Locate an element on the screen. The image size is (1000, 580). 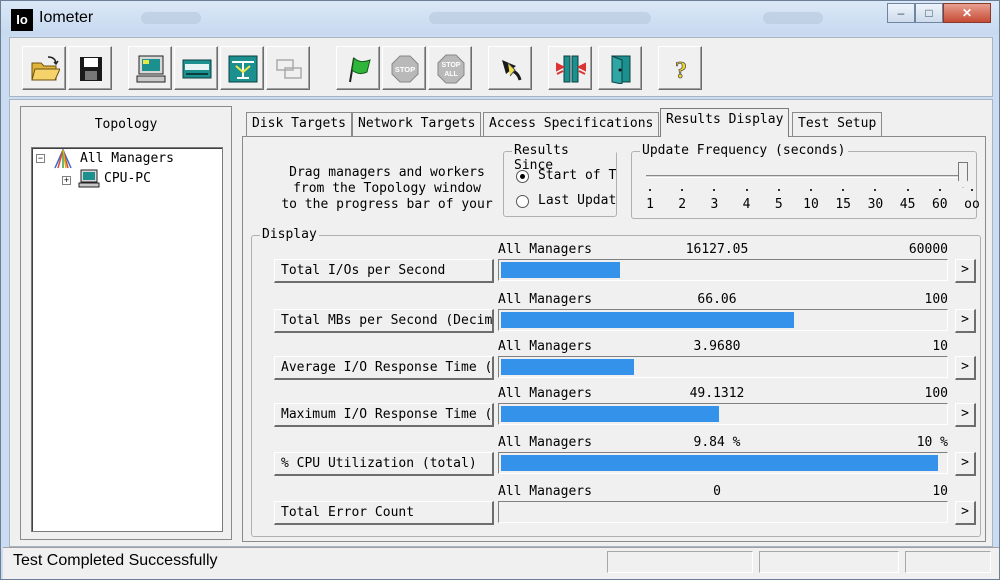
update-frequency-slider-track is located at coordinates (805, 176).